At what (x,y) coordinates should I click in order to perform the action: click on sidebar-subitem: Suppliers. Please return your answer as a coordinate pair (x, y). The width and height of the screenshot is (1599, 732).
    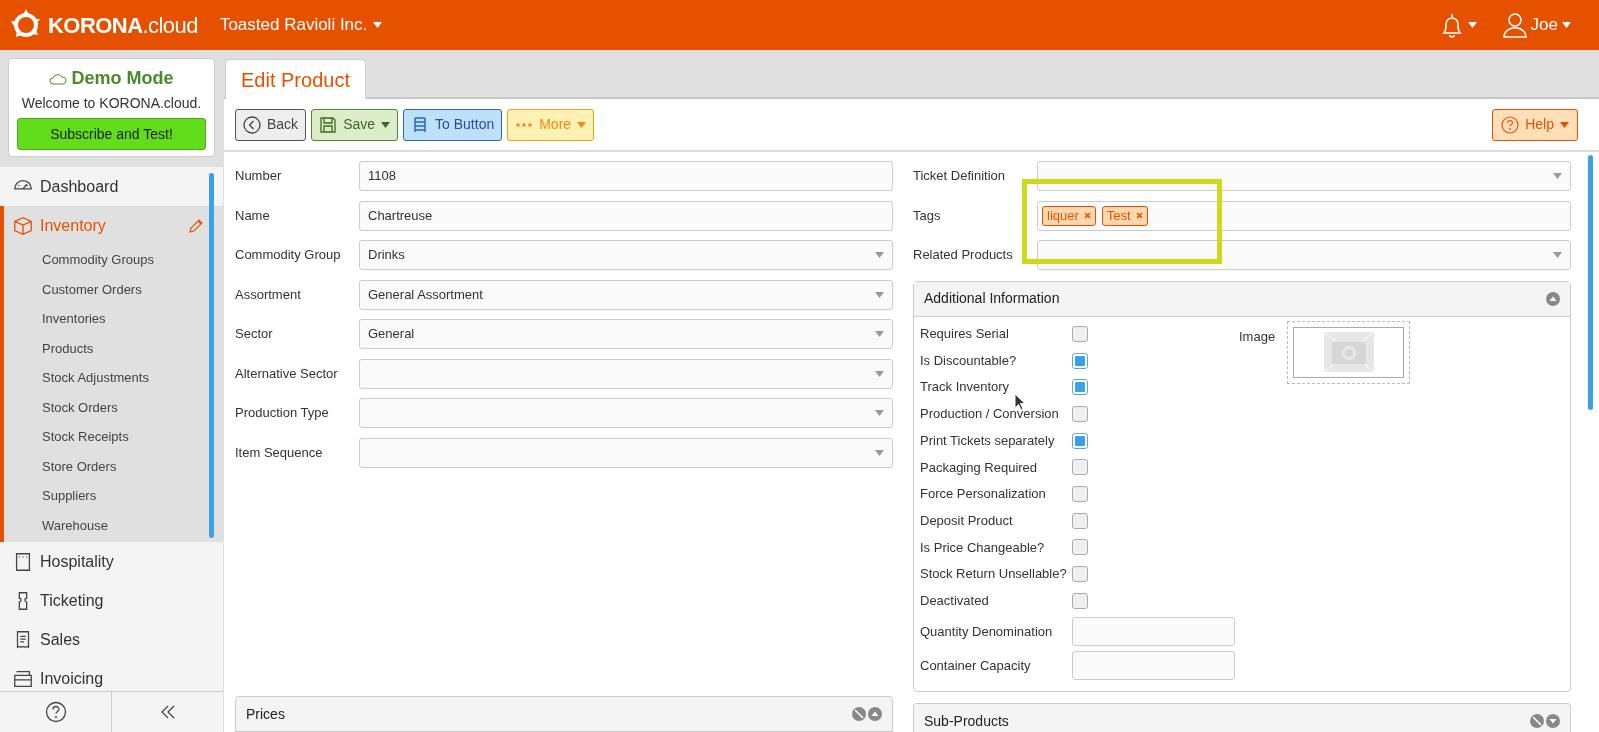
    Looking at the image, I should click on (113, 496).